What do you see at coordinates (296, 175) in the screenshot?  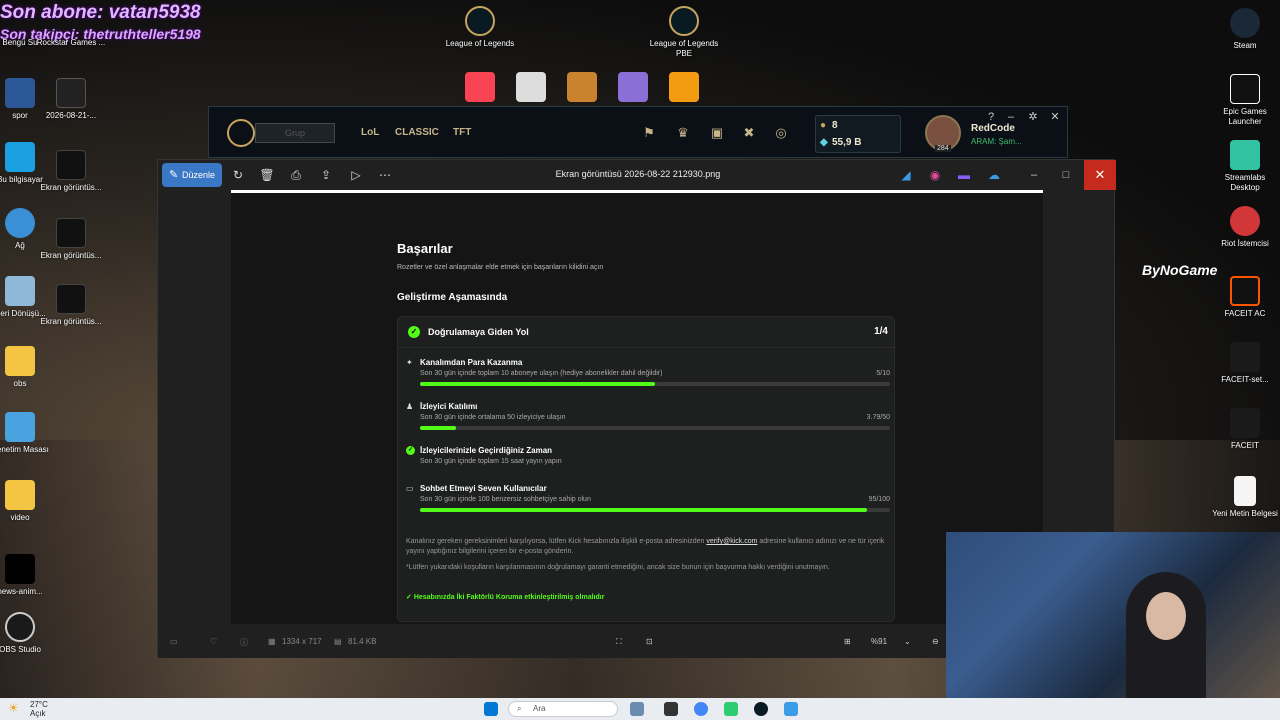 I see `print-icon: ⎙` at bounding box center [296, 175].